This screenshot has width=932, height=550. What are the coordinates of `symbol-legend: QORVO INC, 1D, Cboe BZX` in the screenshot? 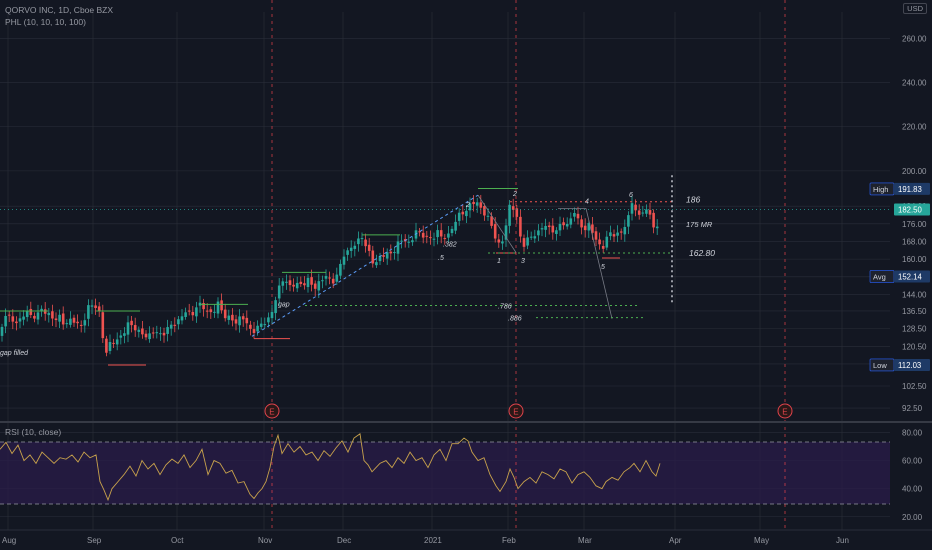 It's located at (59, 10).